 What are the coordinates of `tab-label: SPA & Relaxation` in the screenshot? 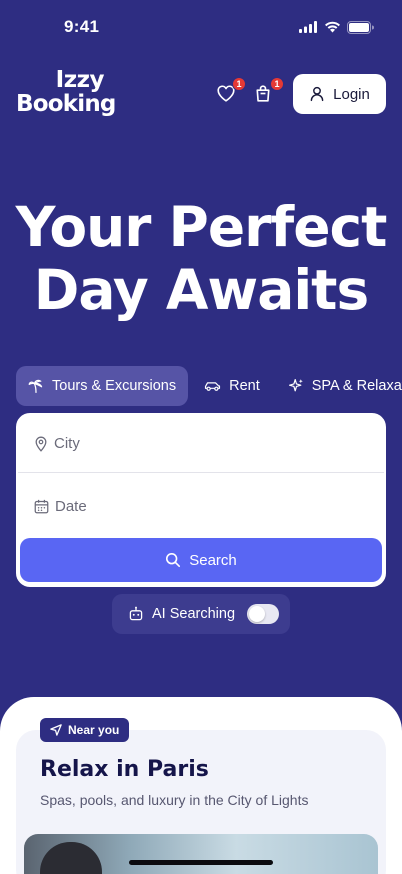 It's located at (356, 386).